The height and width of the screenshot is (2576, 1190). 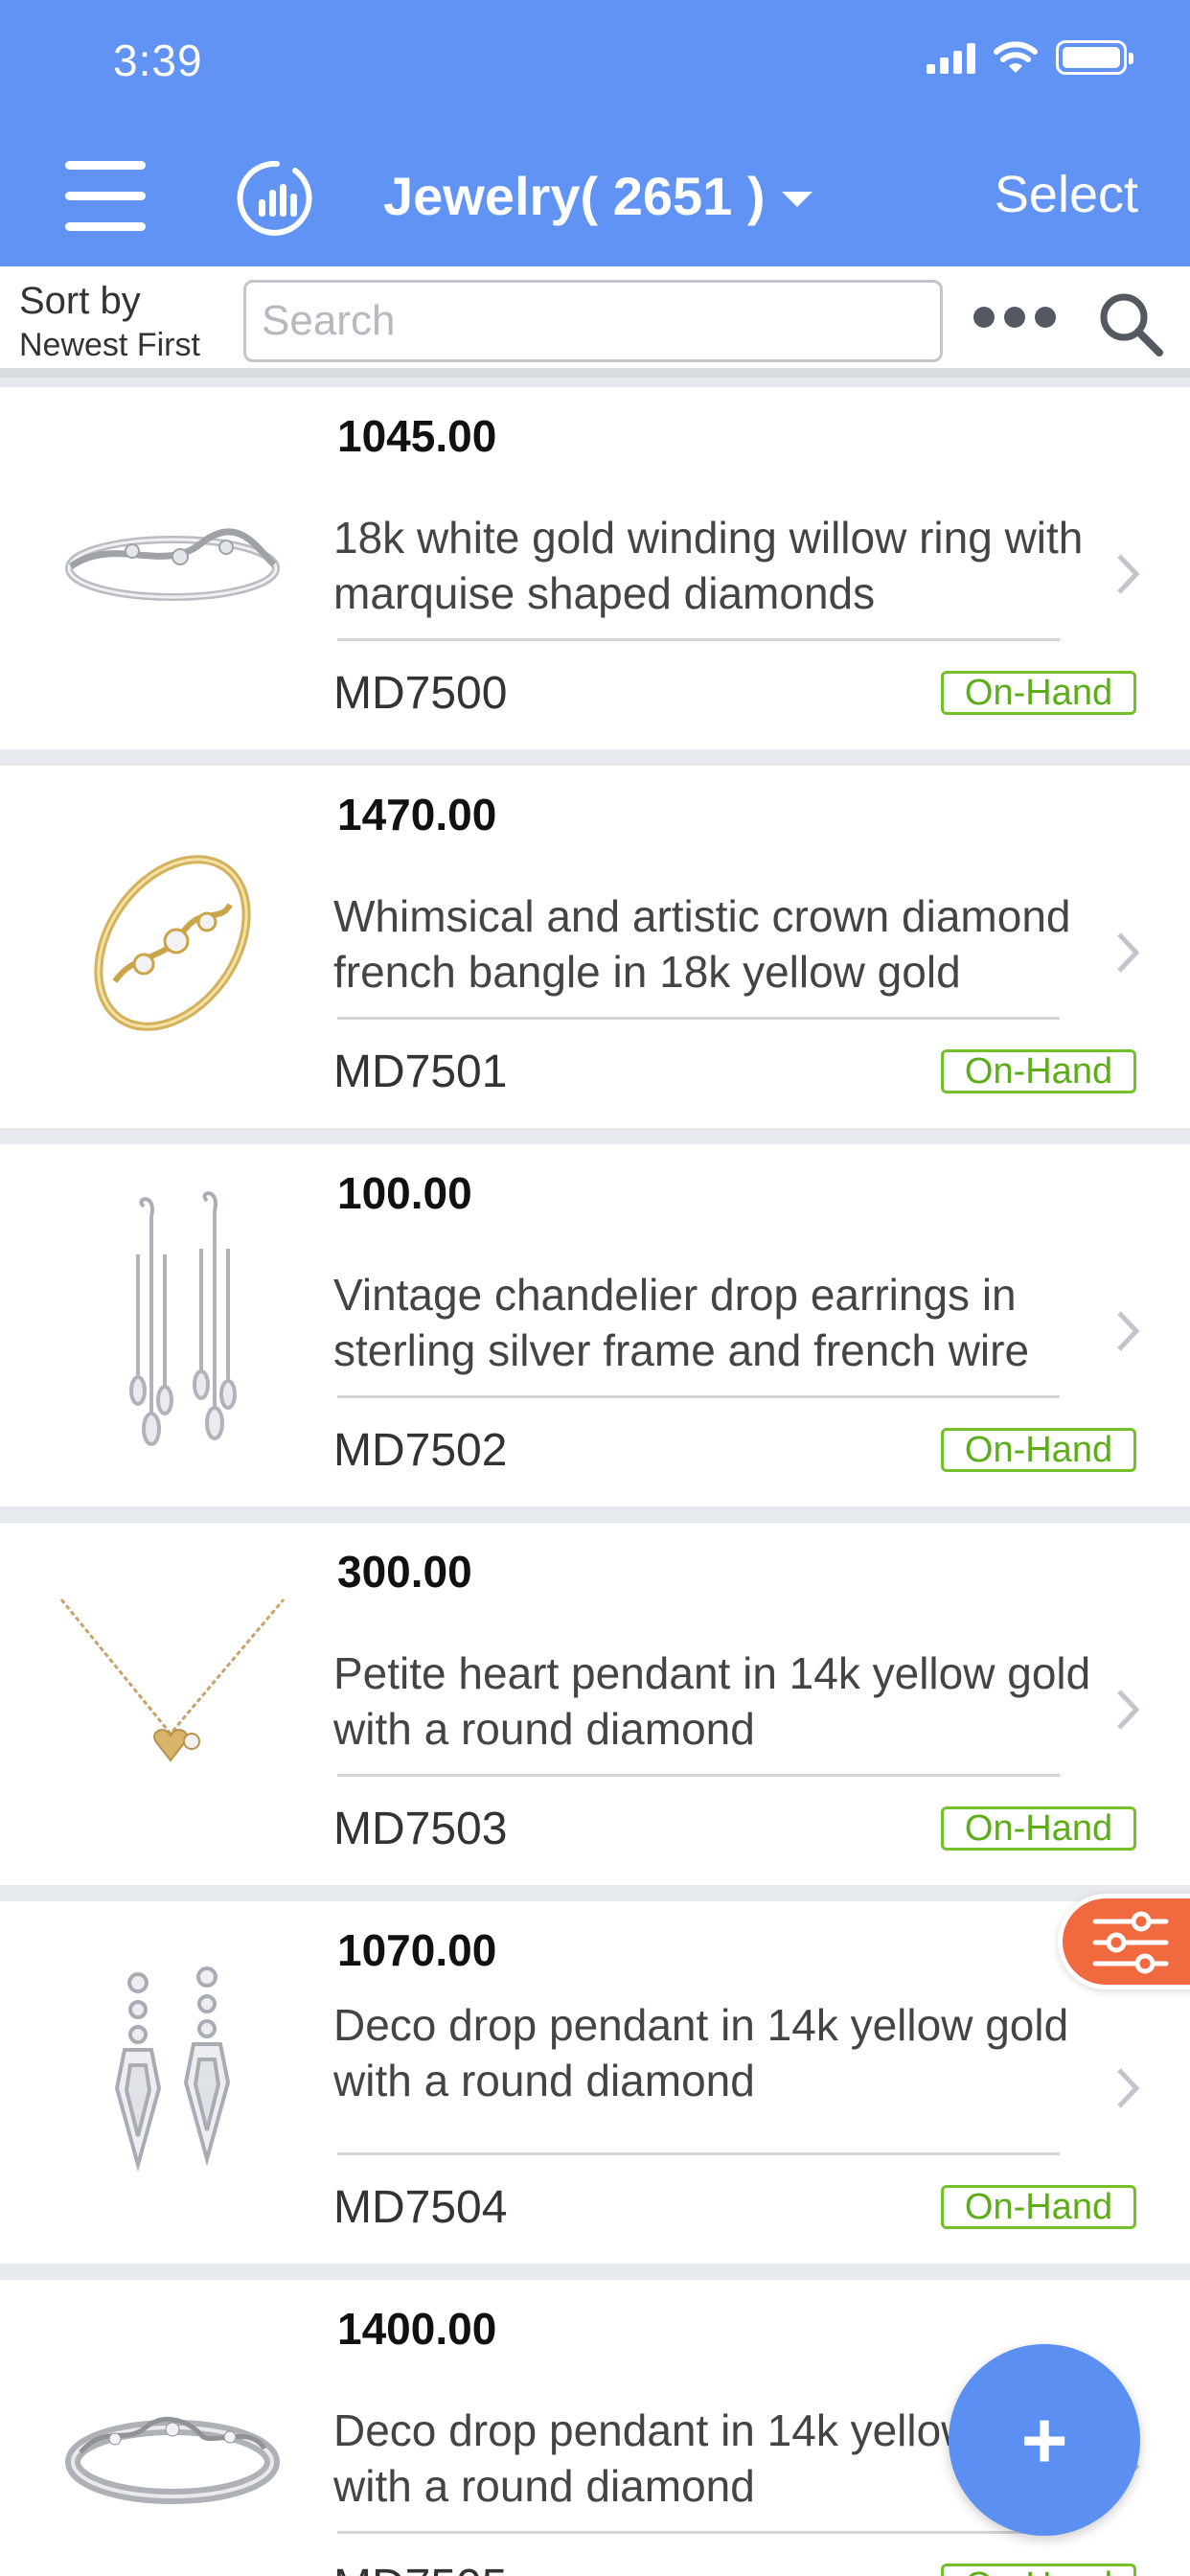 What do you see at coordinates (417, 815) in the screenshot?
I see `item-price: 1470.00` at bounding box center [417, 815].